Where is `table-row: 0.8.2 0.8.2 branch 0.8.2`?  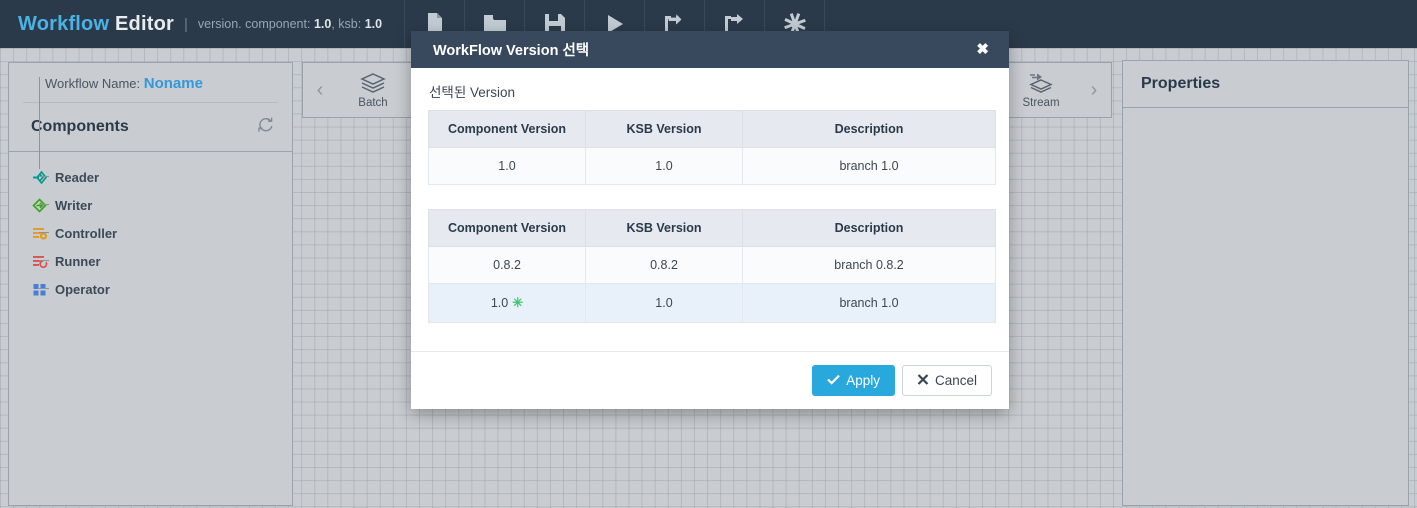
table-row: 0.8.2 0.8.2 branch 0.8.2 is located at coordinates (712, 265).